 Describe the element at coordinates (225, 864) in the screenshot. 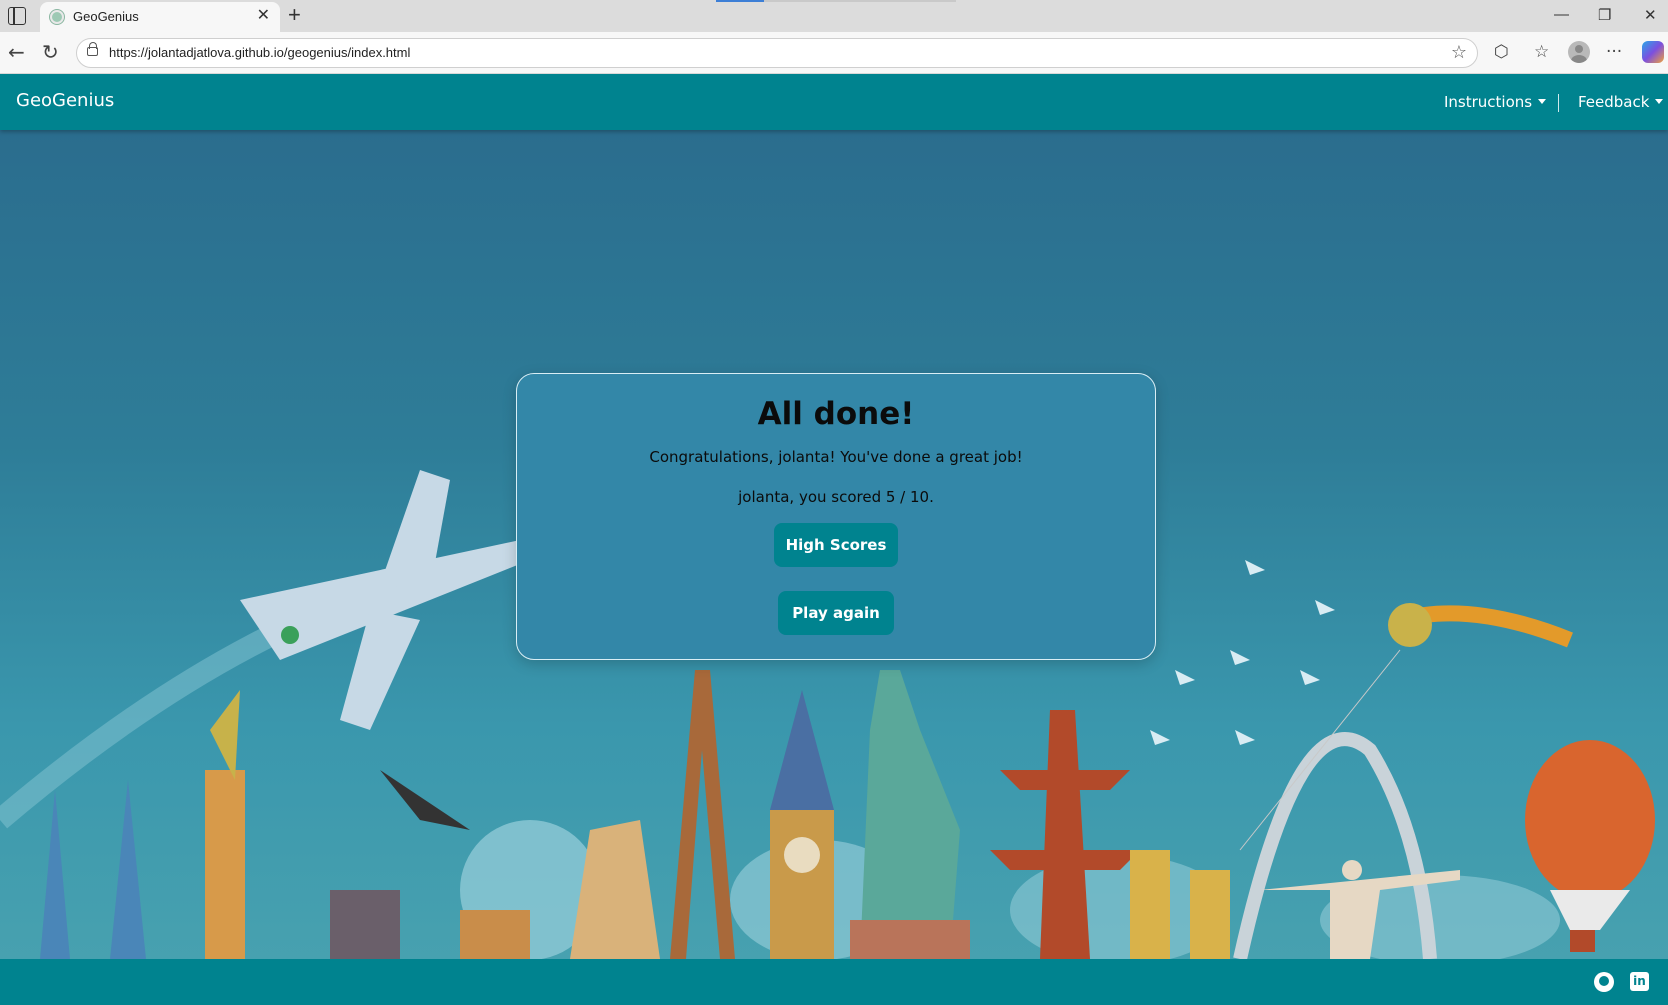

I see `column-icon` at that location.